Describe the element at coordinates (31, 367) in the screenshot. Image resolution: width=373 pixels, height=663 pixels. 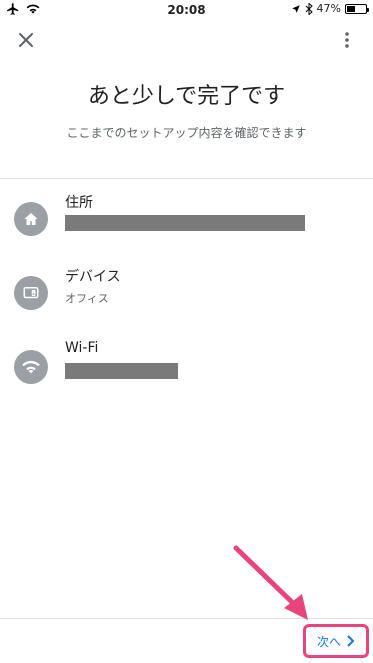
I see `wifi-icon` at that location.